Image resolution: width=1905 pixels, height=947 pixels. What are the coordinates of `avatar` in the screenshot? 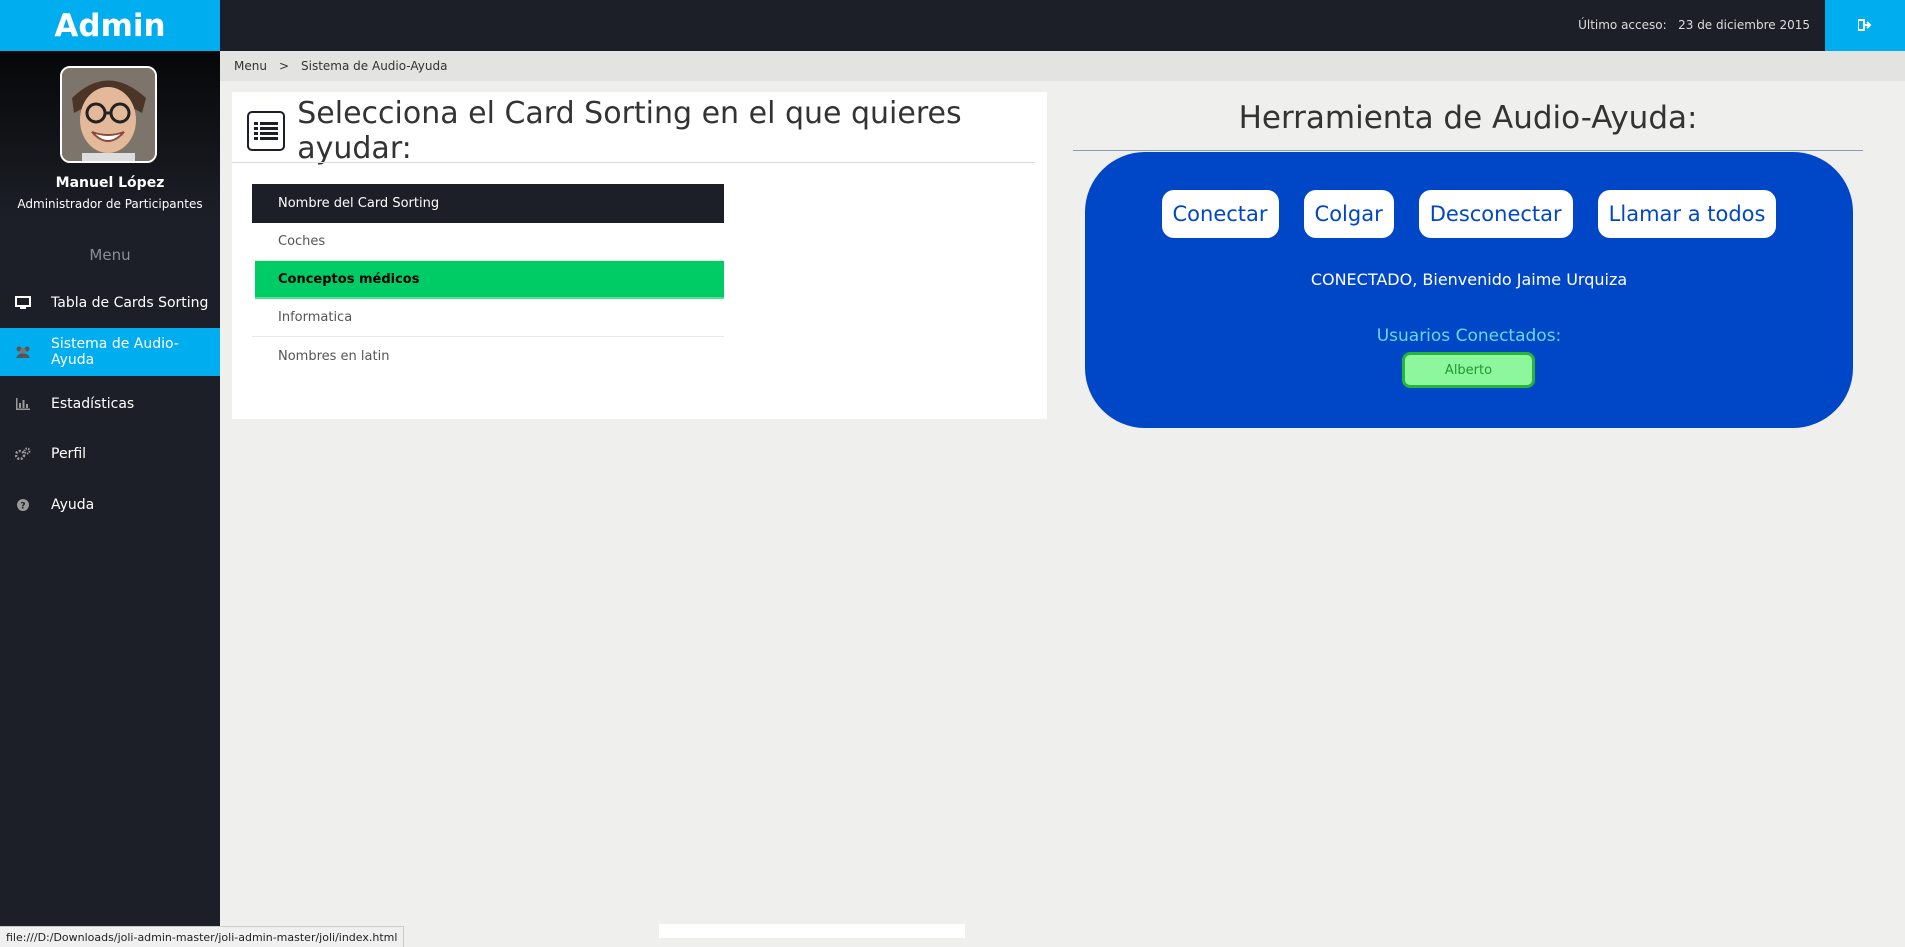 It's located at (108, 114).